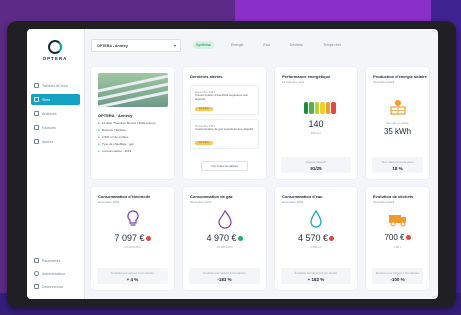  I want to click on view-all-alerts-button: Voir toutes les alertes, so click(224, 166).